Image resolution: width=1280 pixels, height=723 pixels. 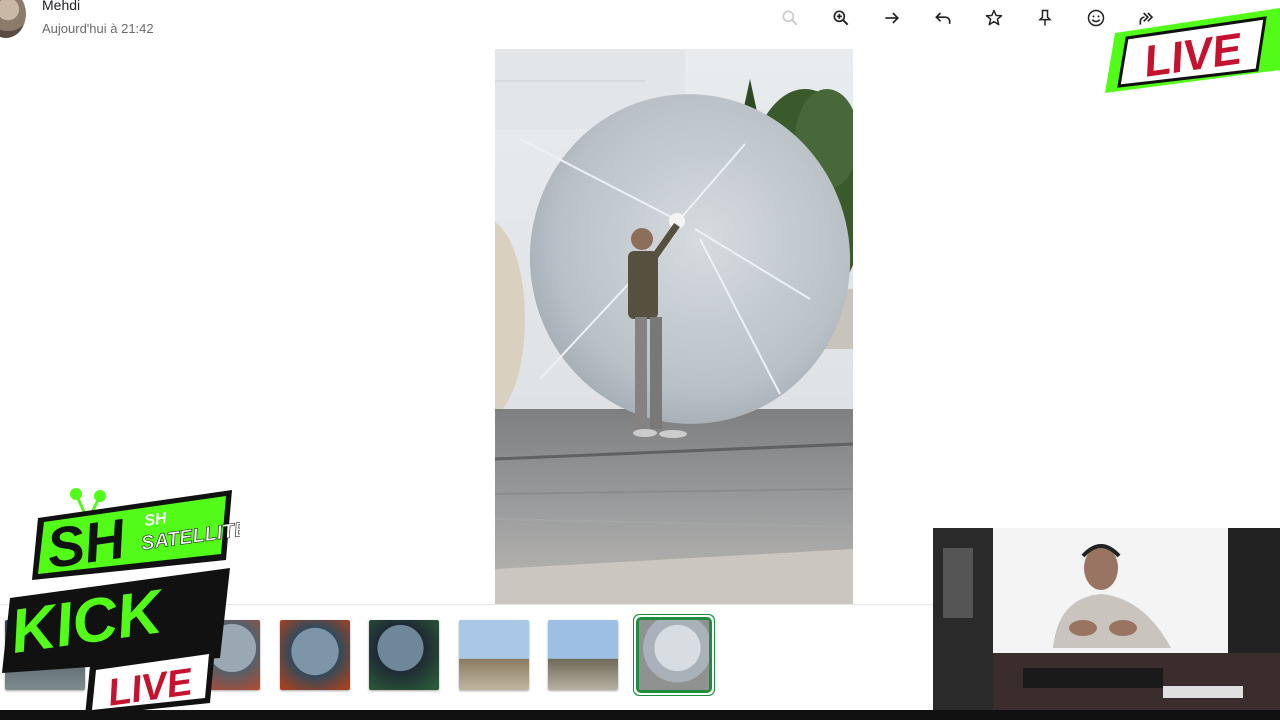 What do you see at coordinates (86, 542) in the screenshot?
I see `logo-sh: SH` at bounding box center [86, 542].